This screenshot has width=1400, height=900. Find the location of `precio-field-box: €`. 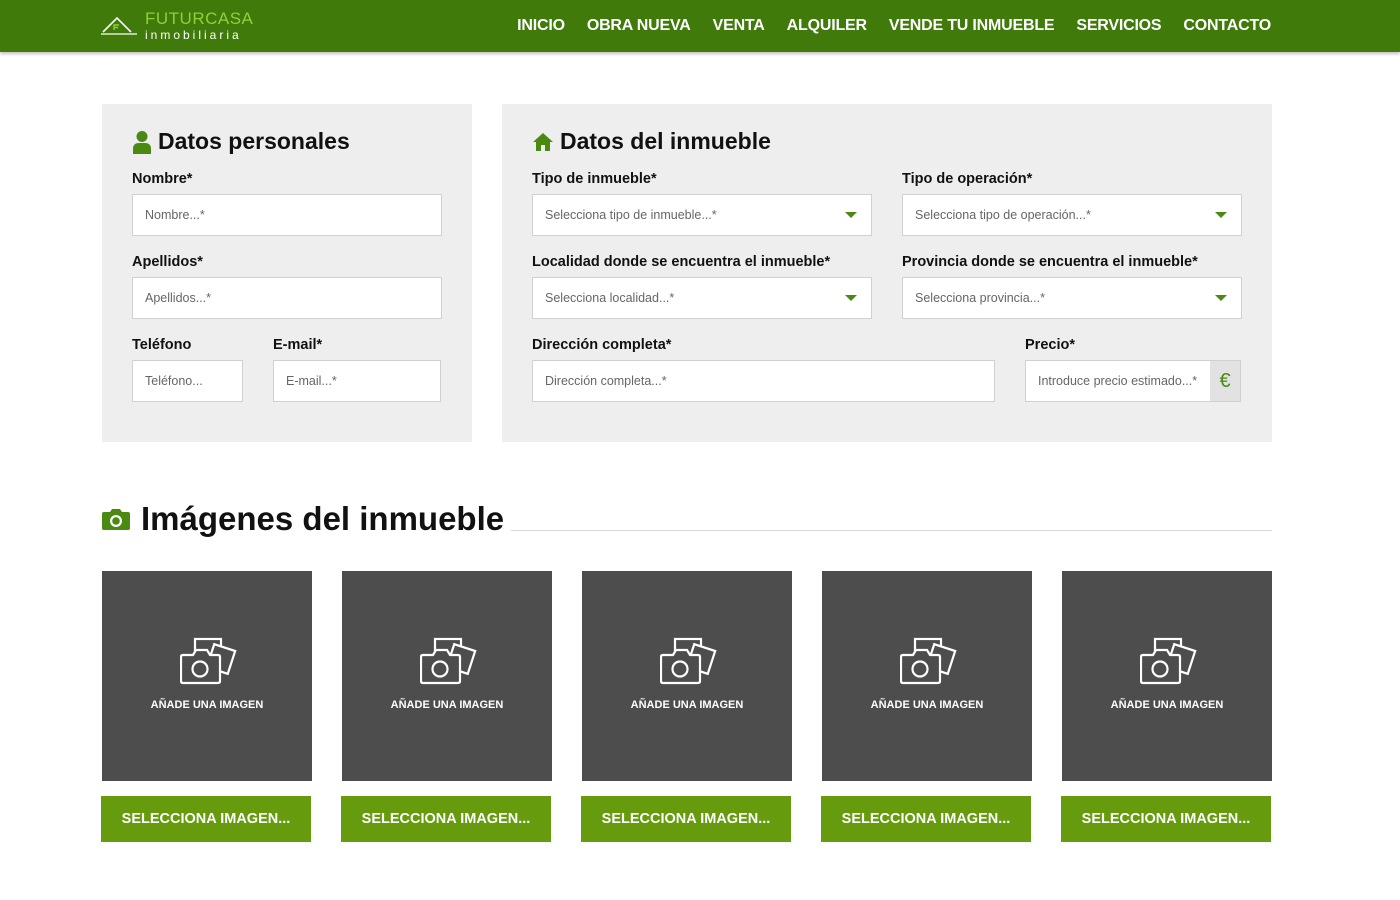

precio-field-box: € is located at coordinates (1133, 381).